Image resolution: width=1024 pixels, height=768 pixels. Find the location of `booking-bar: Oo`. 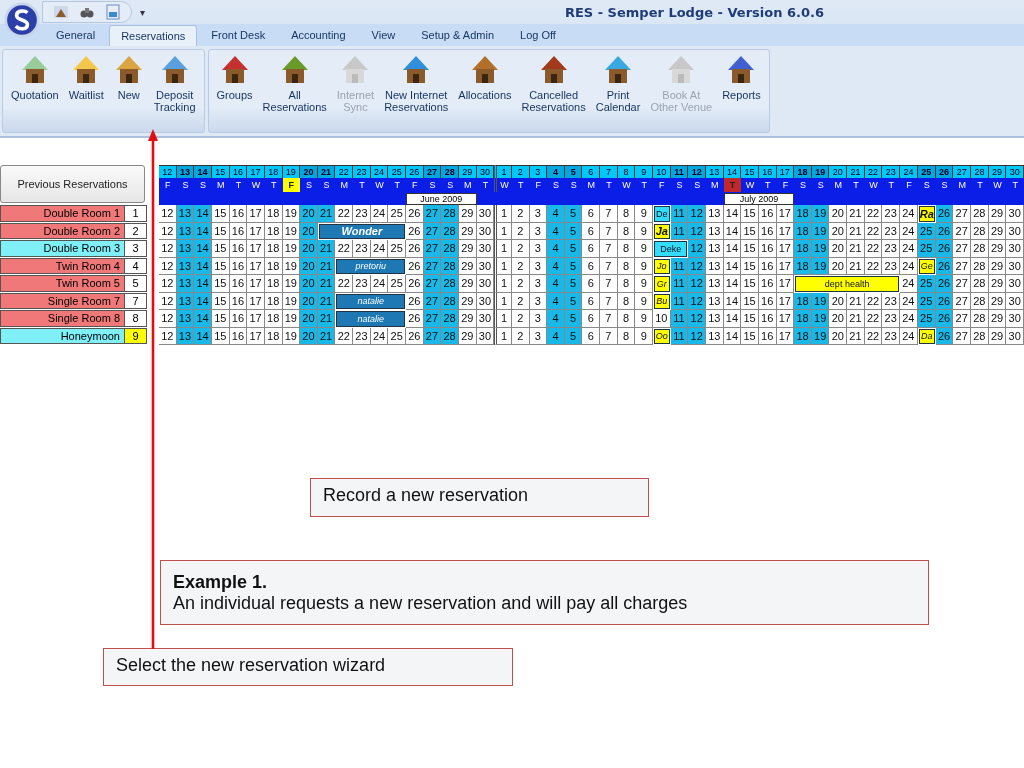

booking-bar: Oo is located at coordinates (662, 336).